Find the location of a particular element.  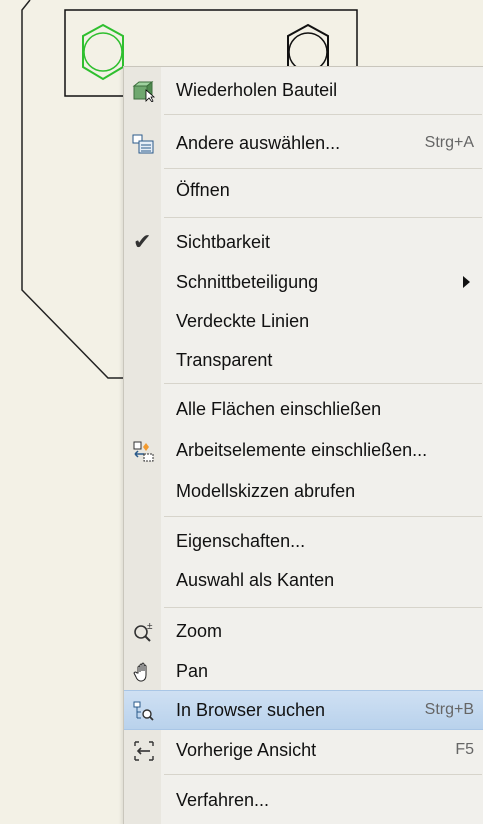

menu-item-modellskizzen: Modellskizzen abrufen is located at coordinates (303, 491).